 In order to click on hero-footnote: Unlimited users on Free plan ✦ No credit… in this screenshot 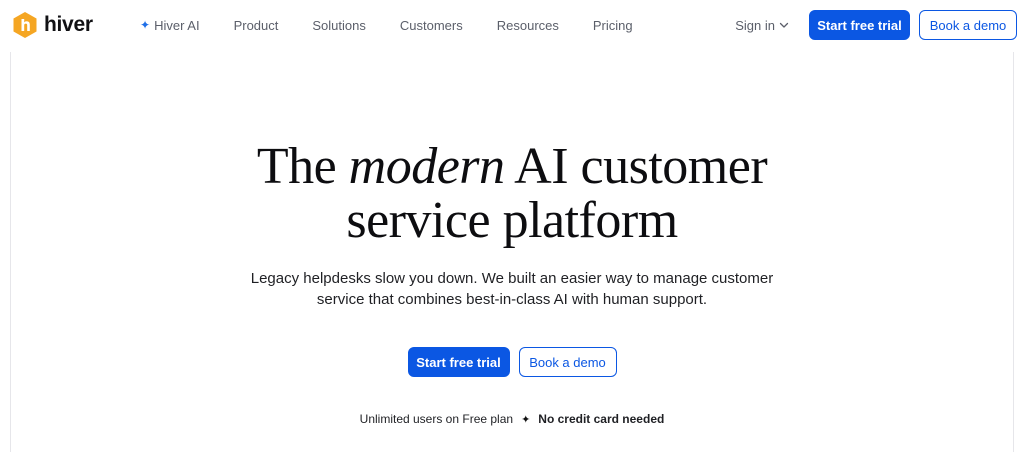, I will do `click(512, 419)`.